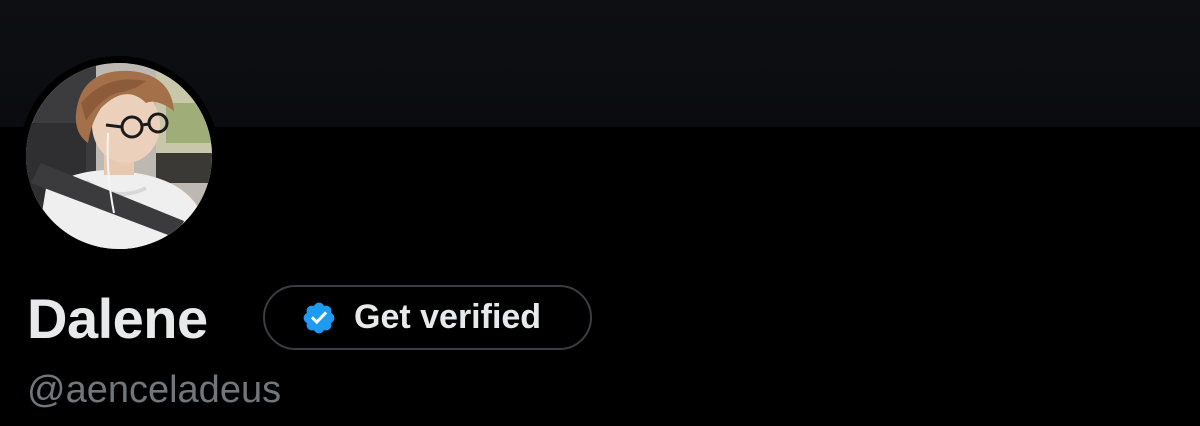  Describe the element at coordinates (117, 318) in the screenshot. I see `display-name: Dalene` at that location.